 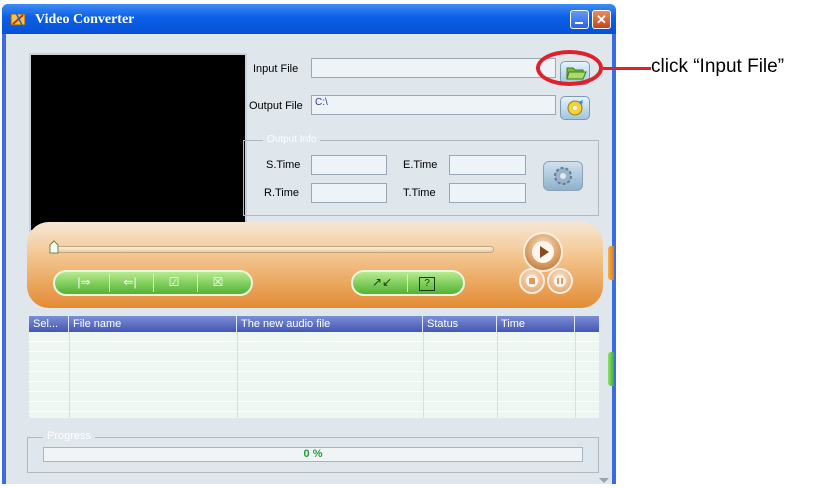 I want to click on progress-bar: 0 %, so click(x=313, y=454).